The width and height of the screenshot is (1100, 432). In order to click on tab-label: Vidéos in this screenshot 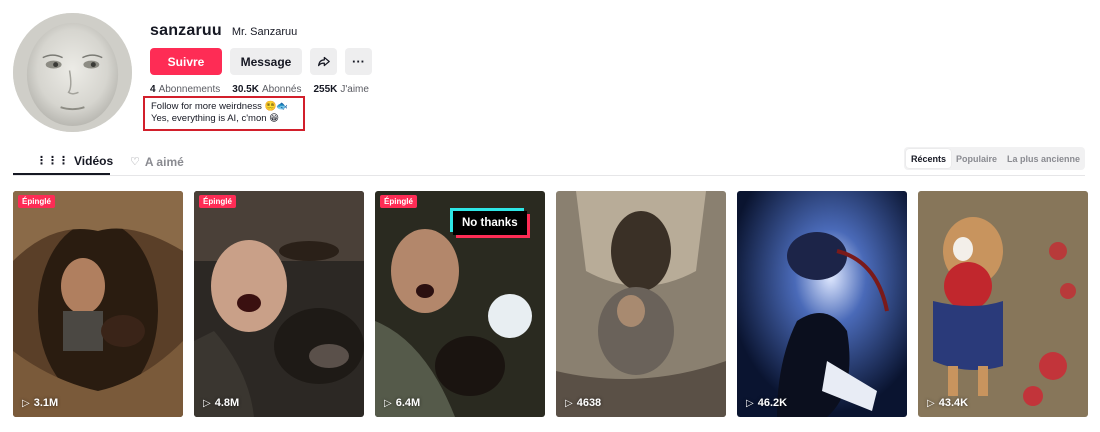, I will do `click(94, 160)`.